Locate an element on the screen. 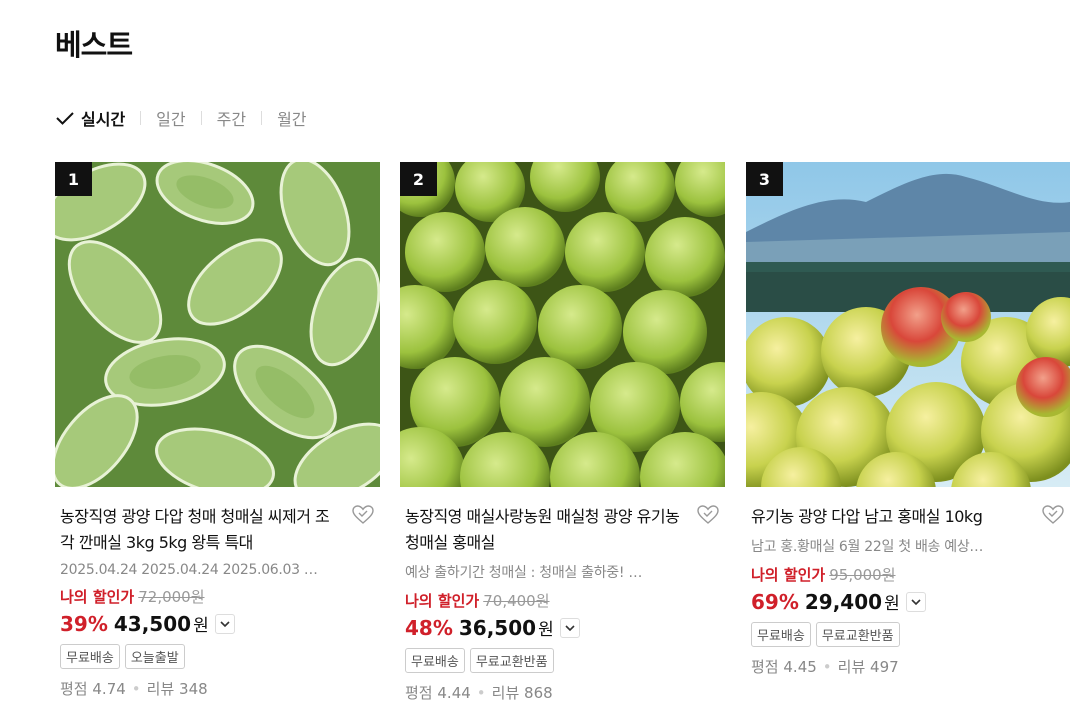 The width and height of the screenshot is (1070, 704). sale-price: 36,500 is located at coordinates (497, 627).